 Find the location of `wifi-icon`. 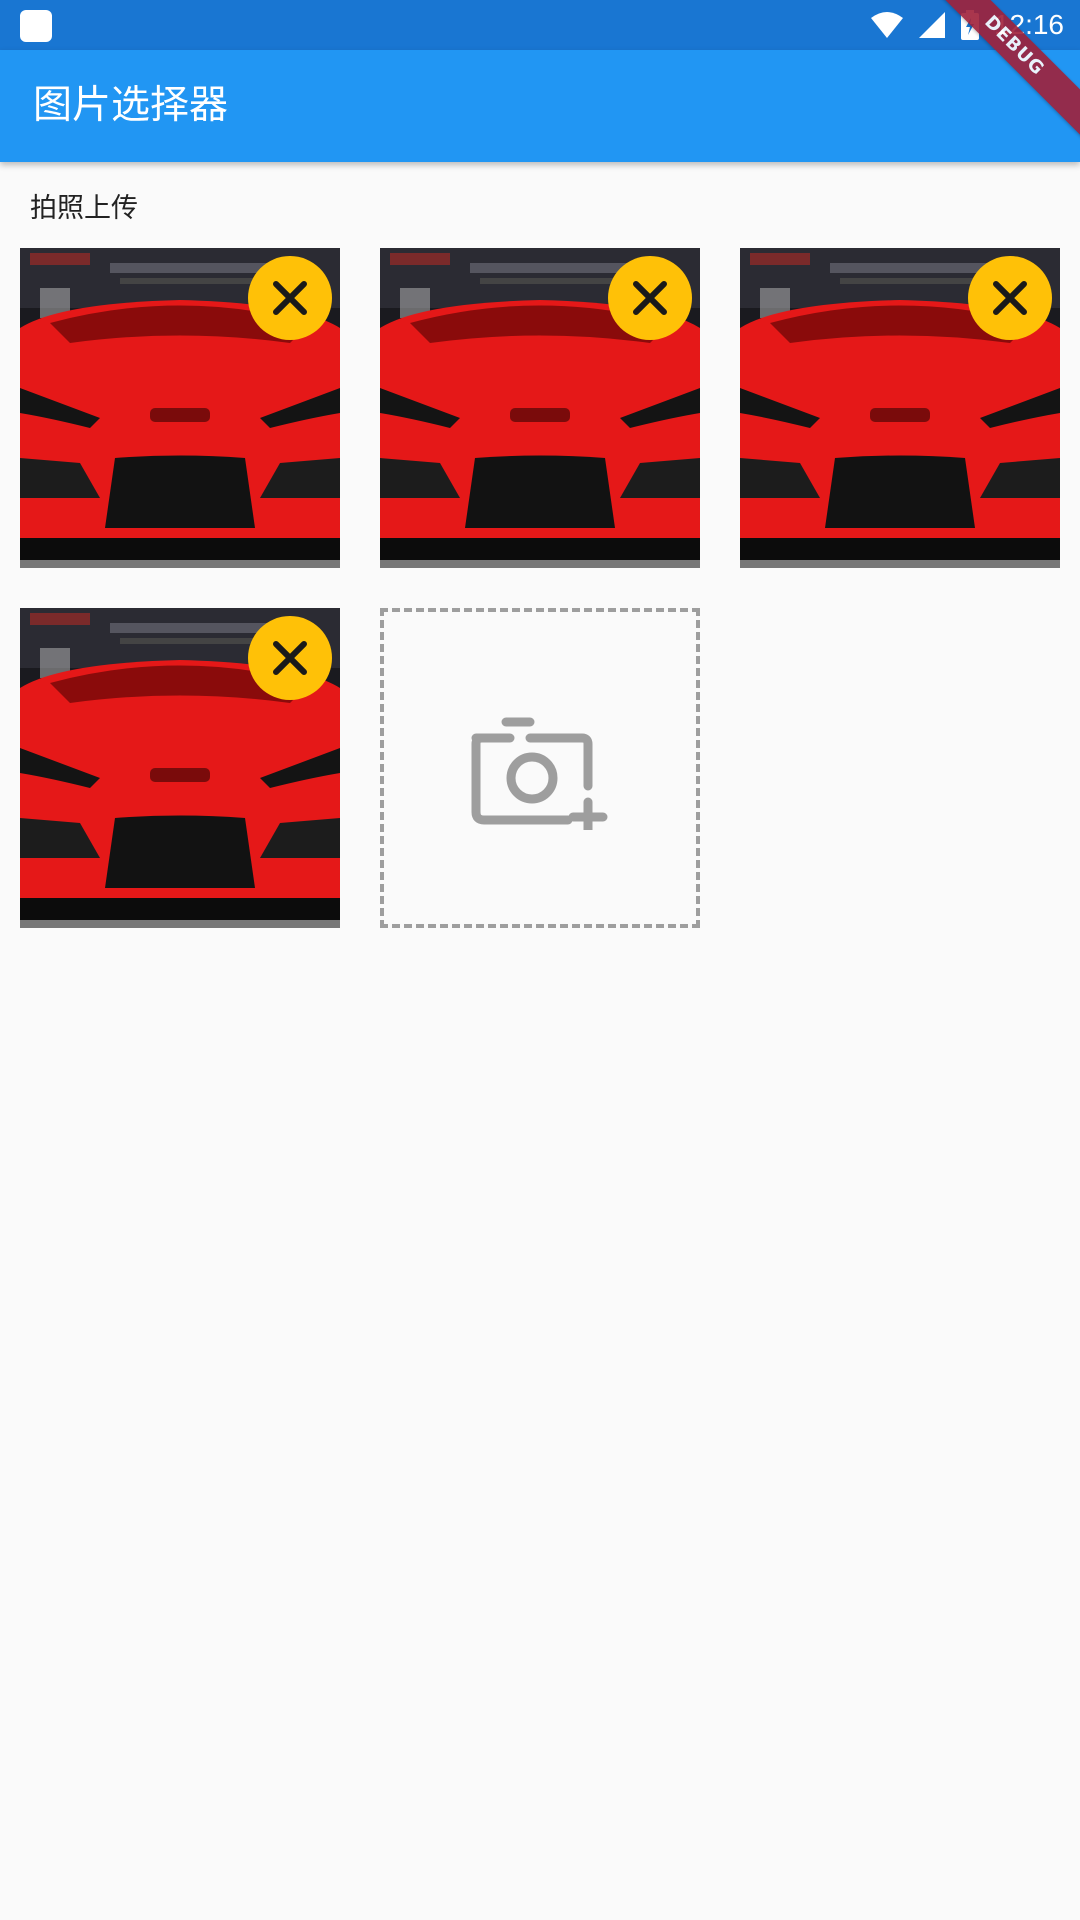

wifi-icon is located at coordinates (886, 25).